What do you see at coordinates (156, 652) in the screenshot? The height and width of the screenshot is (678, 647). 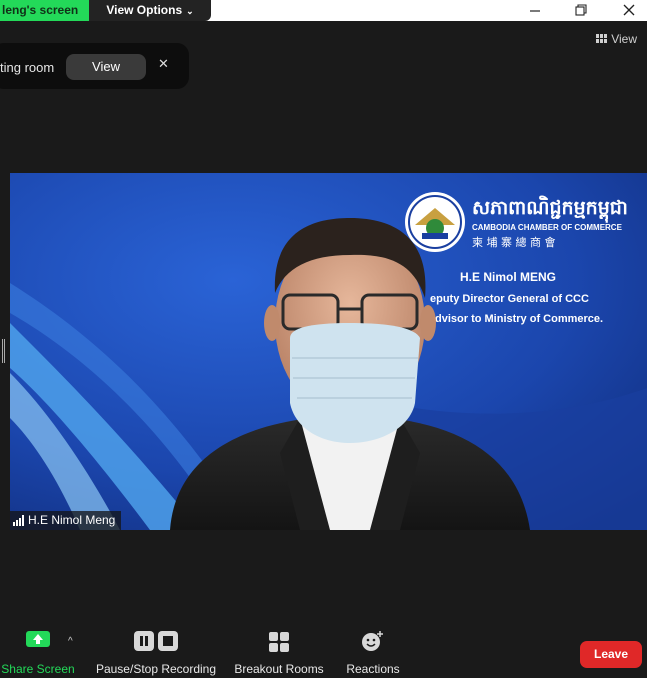 I see `pause-stop-recording-button: Pause/Stop Recording` at bounding box center [156, 652].